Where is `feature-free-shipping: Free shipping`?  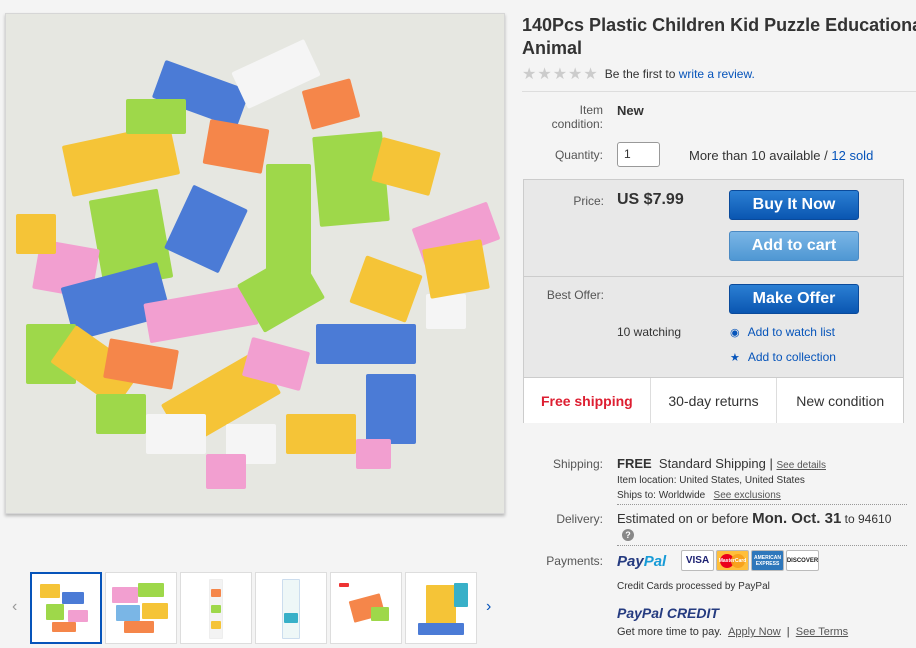 feature-free-shipping: Free shipping is located at coordinates (587, 400).